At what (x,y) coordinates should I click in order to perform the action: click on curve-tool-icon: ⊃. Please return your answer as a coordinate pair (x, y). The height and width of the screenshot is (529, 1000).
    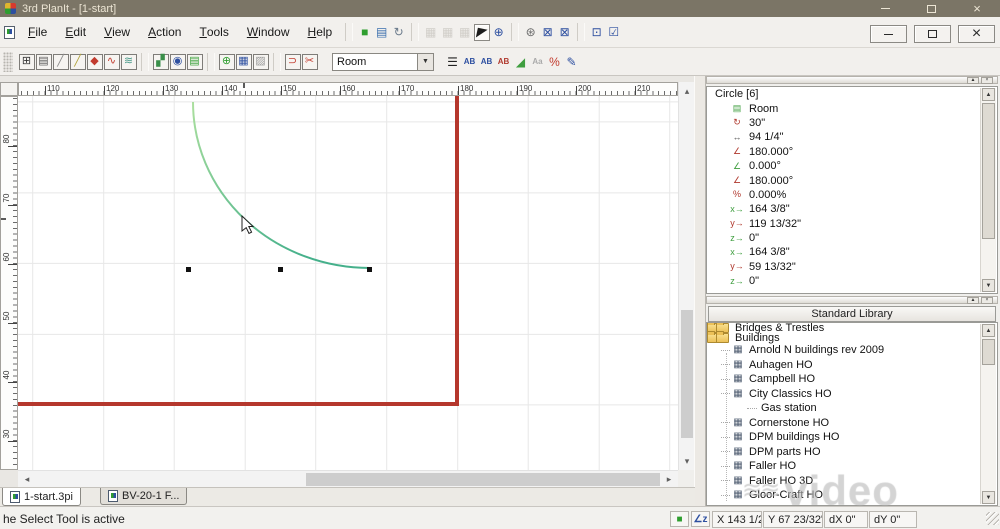
    Looking at the image, I should click on (292, 61).